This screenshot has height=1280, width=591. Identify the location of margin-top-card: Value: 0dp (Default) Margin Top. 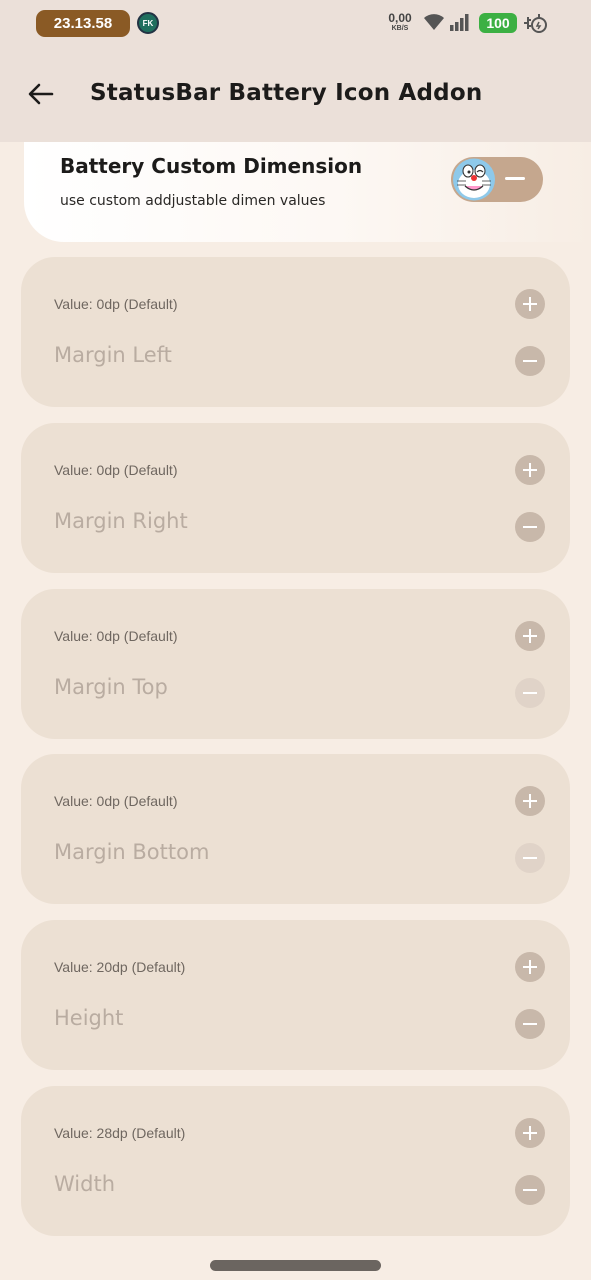
(295, 664).